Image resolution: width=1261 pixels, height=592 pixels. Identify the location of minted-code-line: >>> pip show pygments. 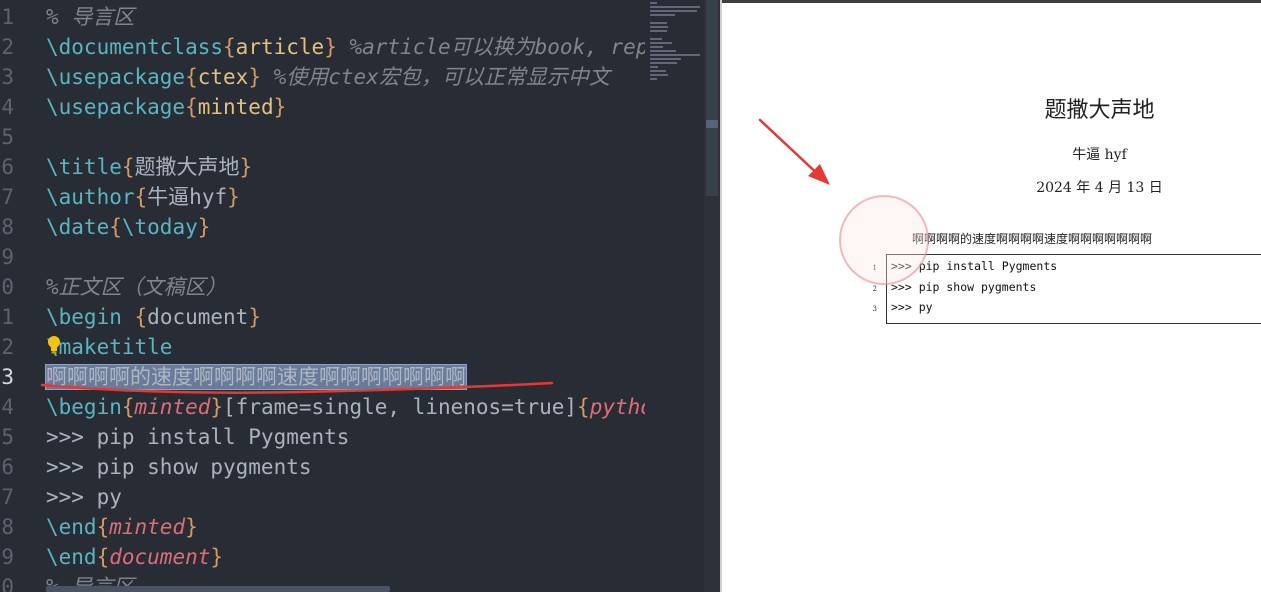
(964, 286).